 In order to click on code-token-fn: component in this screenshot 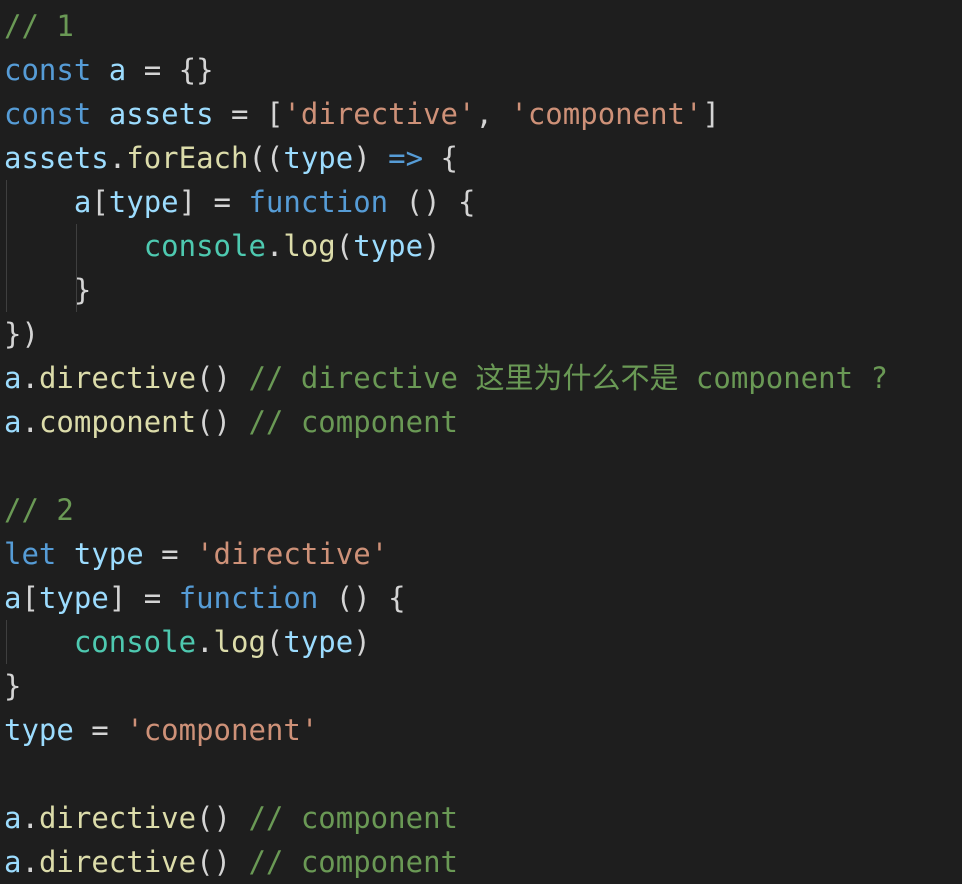, I will do `click(117, 422)`.